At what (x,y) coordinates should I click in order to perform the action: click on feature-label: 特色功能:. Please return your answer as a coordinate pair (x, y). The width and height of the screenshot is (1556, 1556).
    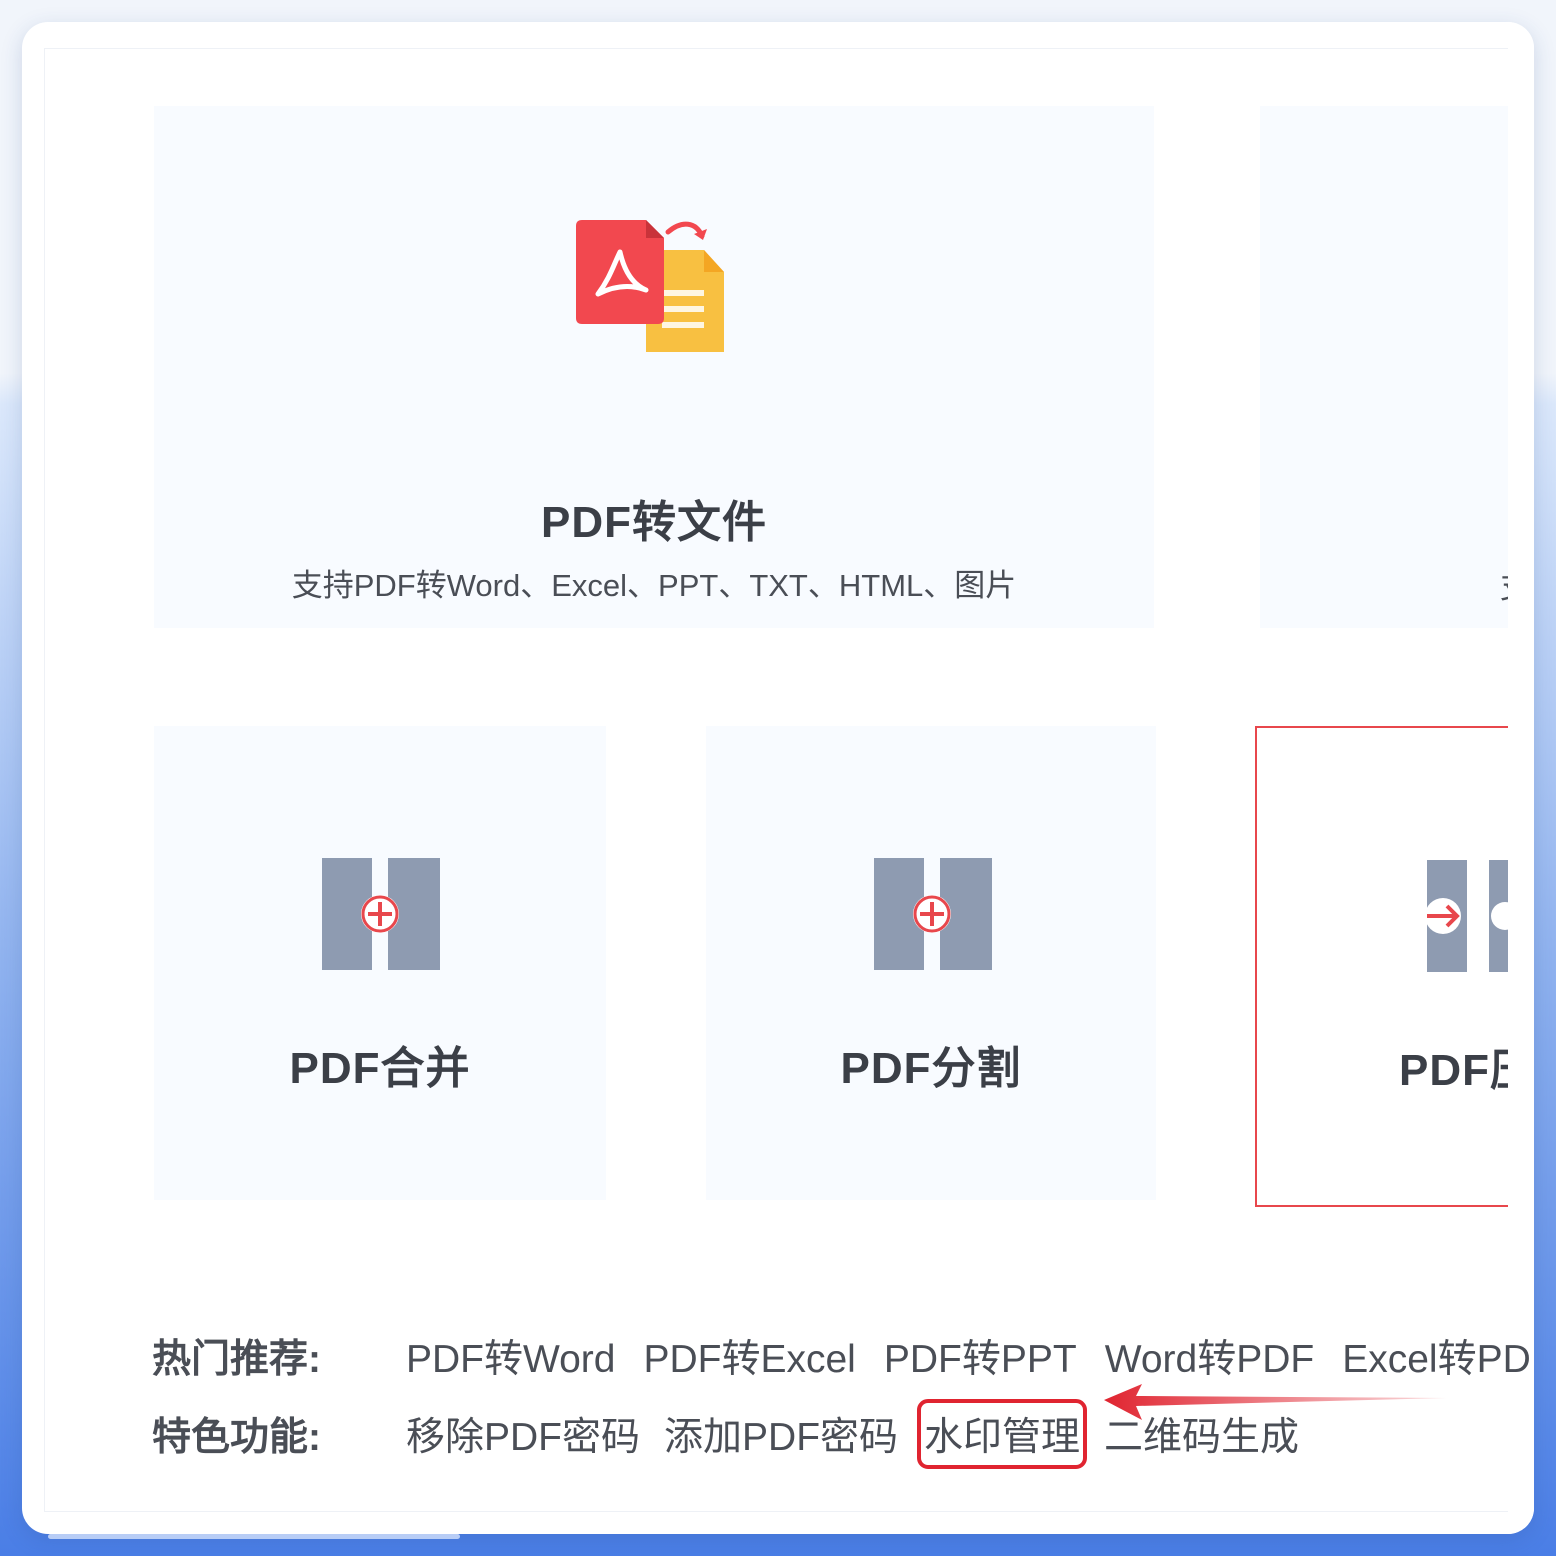
    Looking at the image, I should click on (236, 1437).